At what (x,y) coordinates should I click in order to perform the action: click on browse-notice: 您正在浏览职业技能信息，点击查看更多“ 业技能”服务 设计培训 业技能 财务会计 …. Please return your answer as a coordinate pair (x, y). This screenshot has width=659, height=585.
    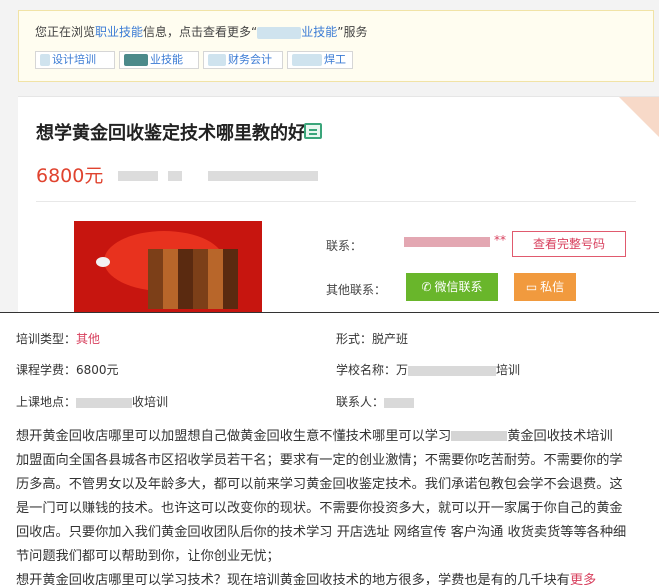
    Looking at the image, I should click on (336, 46).